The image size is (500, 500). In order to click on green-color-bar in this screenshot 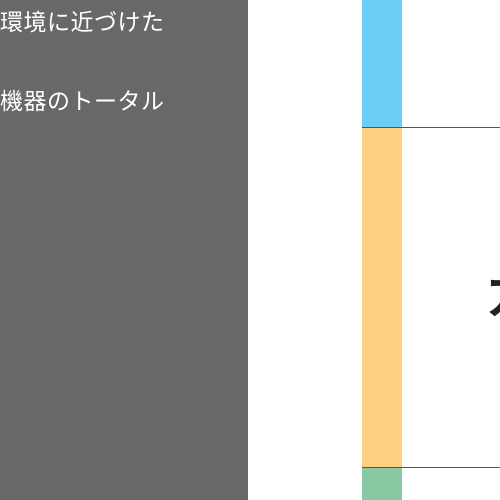, I will do `click(382, 483)`.